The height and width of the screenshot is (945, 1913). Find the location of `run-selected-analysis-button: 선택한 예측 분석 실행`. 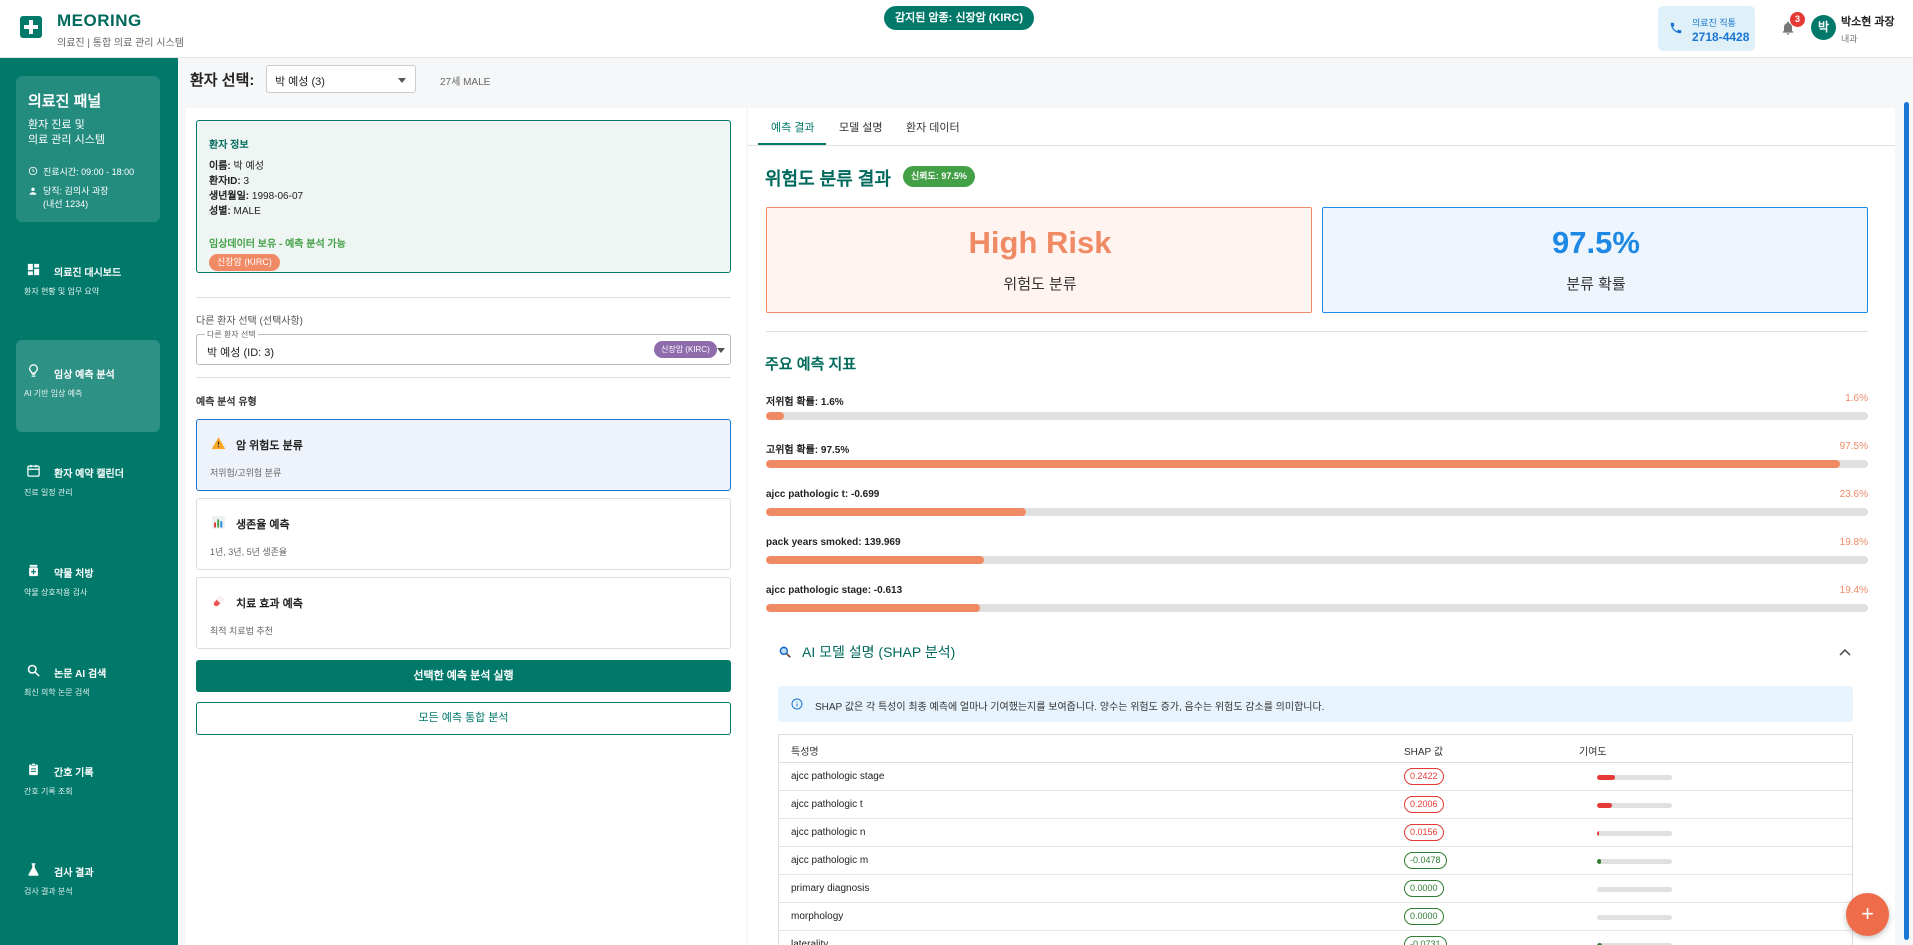

run-selected-analysis-button: 선택한 예측 분석 실행 is located at coordinates (463, 676).